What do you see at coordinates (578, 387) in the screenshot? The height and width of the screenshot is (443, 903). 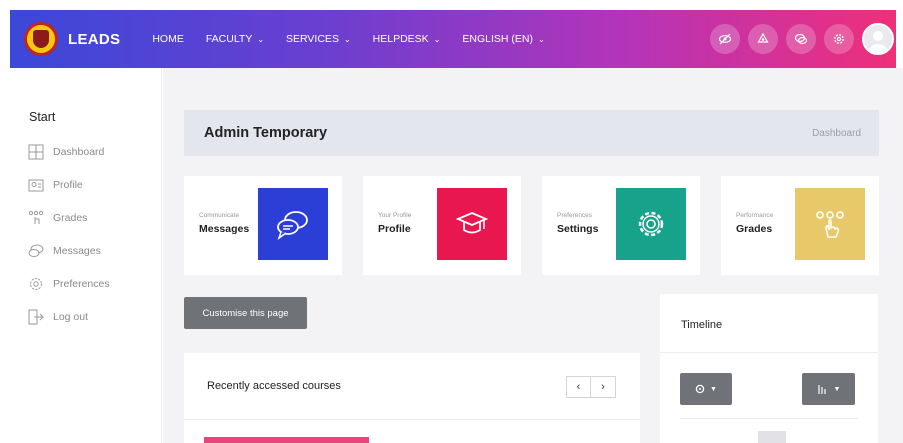 I see `prev-page-button: ‹` at bounding box center [578, 387].